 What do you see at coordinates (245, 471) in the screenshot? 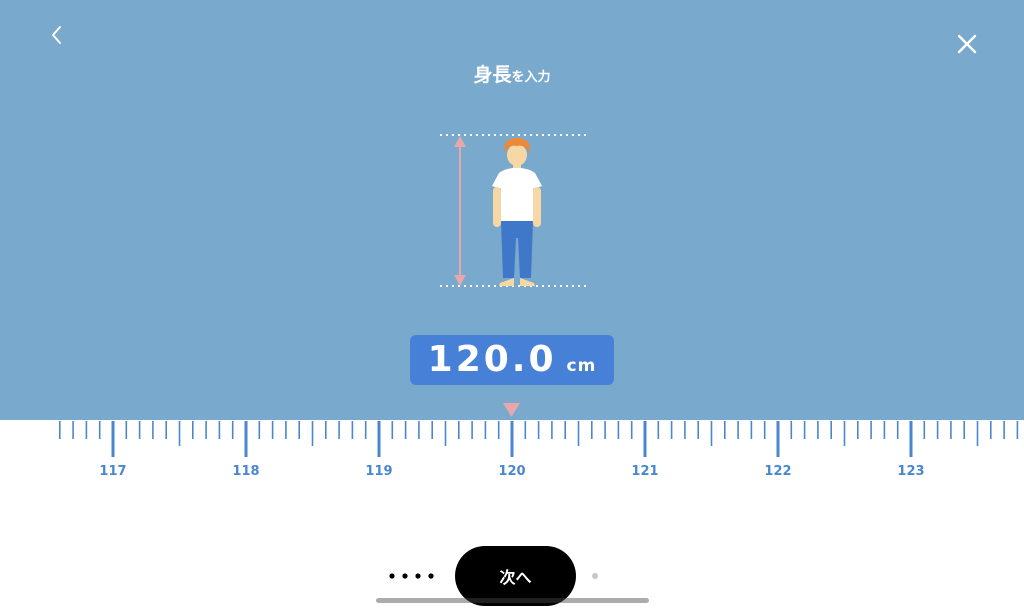
I see `ruler-tick-label: 118` at bounding box center [245, 471].